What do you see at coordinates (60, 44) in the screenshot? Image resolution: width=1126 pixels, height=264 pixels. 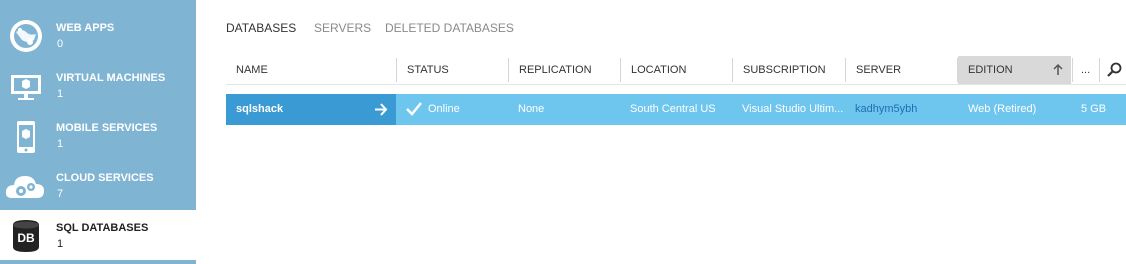 I see `sidebar-item-count: 0` at bounding box center [60, 44].